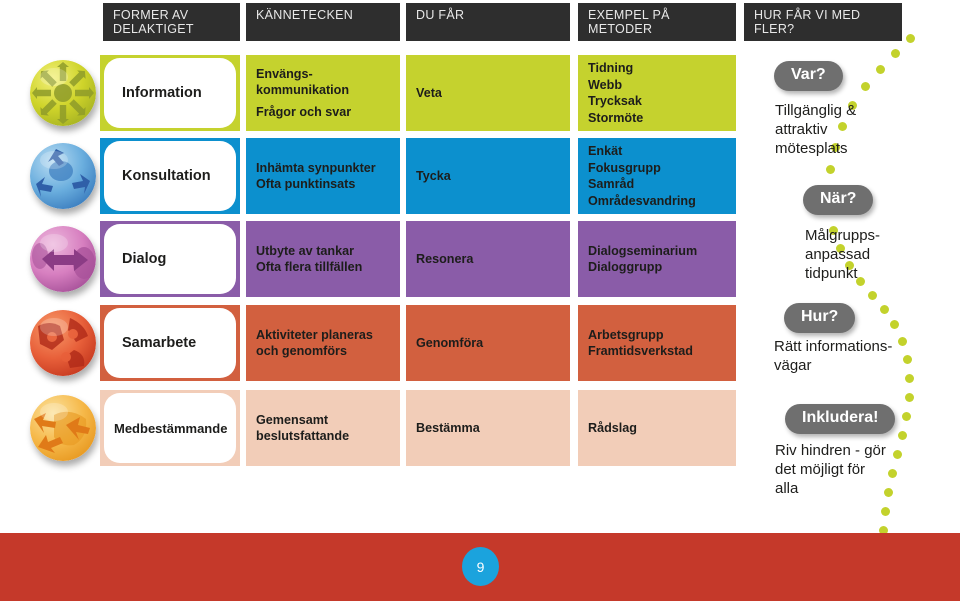  I want to click on cell-line: beslutsfattande, so click(303, 436).